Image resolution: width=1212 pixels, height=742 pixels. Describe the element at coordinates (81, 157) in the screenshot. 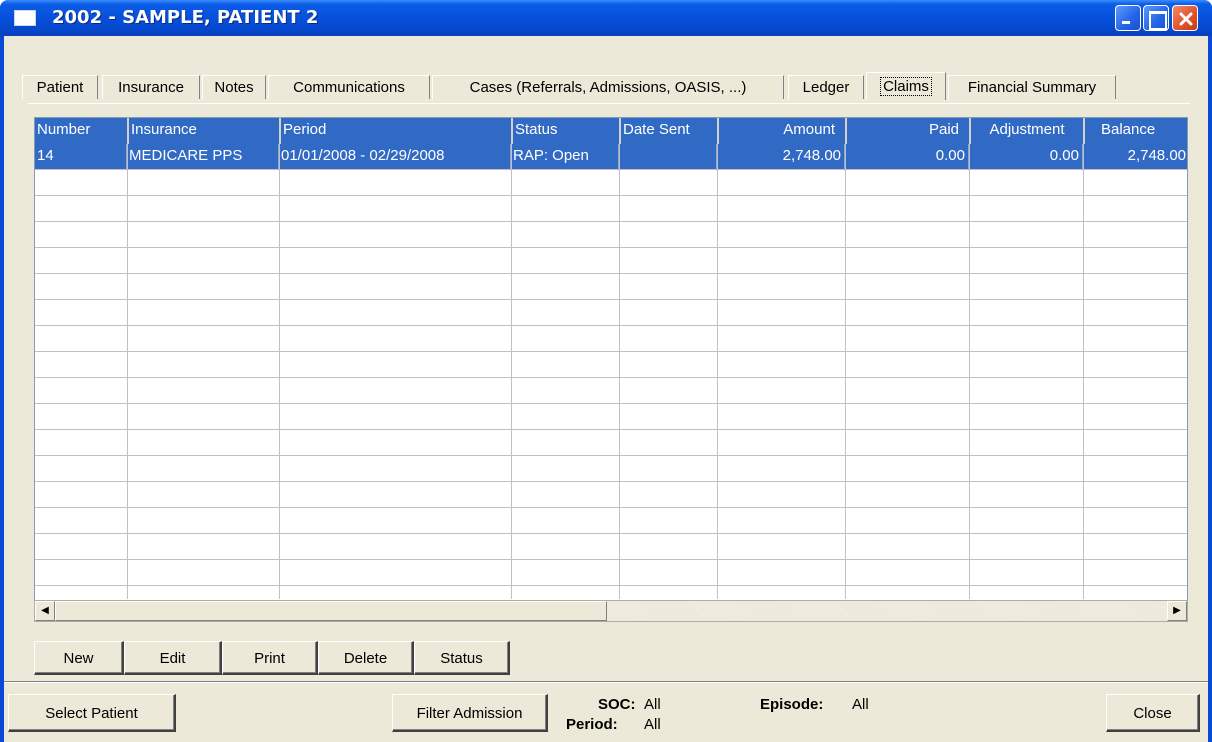

I see `cell-number: 14` at that location.